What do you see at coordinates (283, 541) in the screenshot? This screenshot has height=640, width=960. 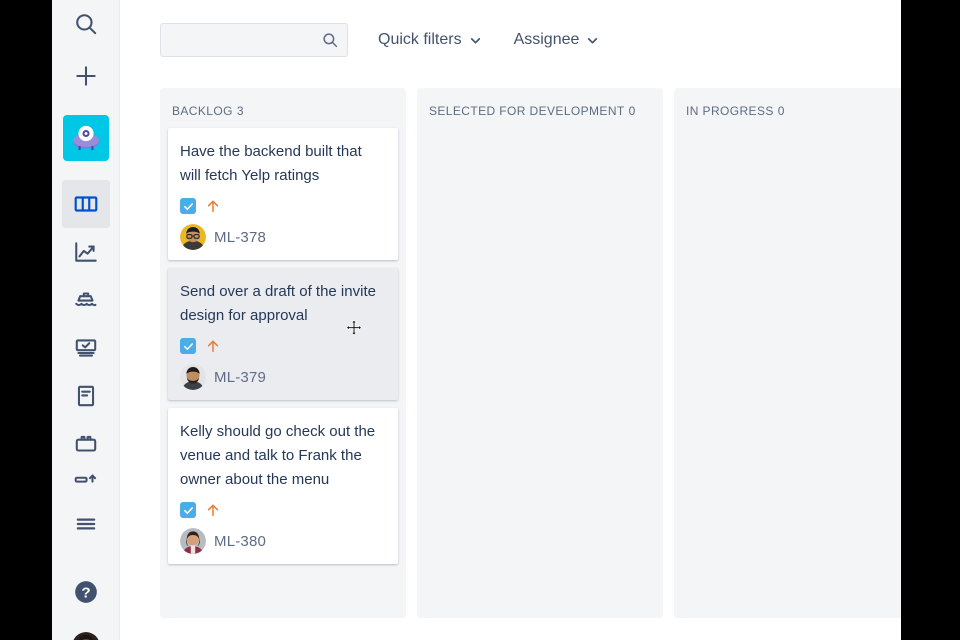 I see `card-footer: ML-380` at bounding box center [283, 541].